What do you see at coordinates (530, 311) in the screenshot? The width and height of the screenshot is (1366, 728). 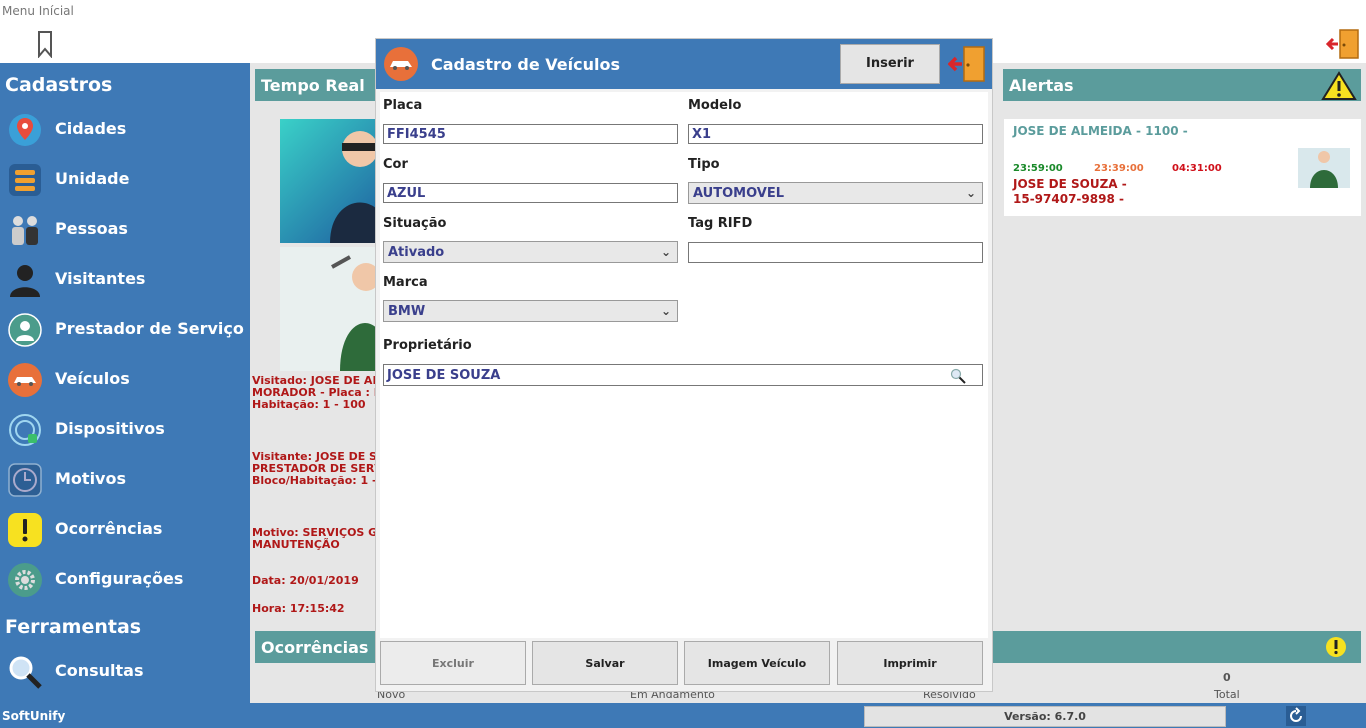 I see `marca-select: BMW ⌄` at bounding box center [530, 311].